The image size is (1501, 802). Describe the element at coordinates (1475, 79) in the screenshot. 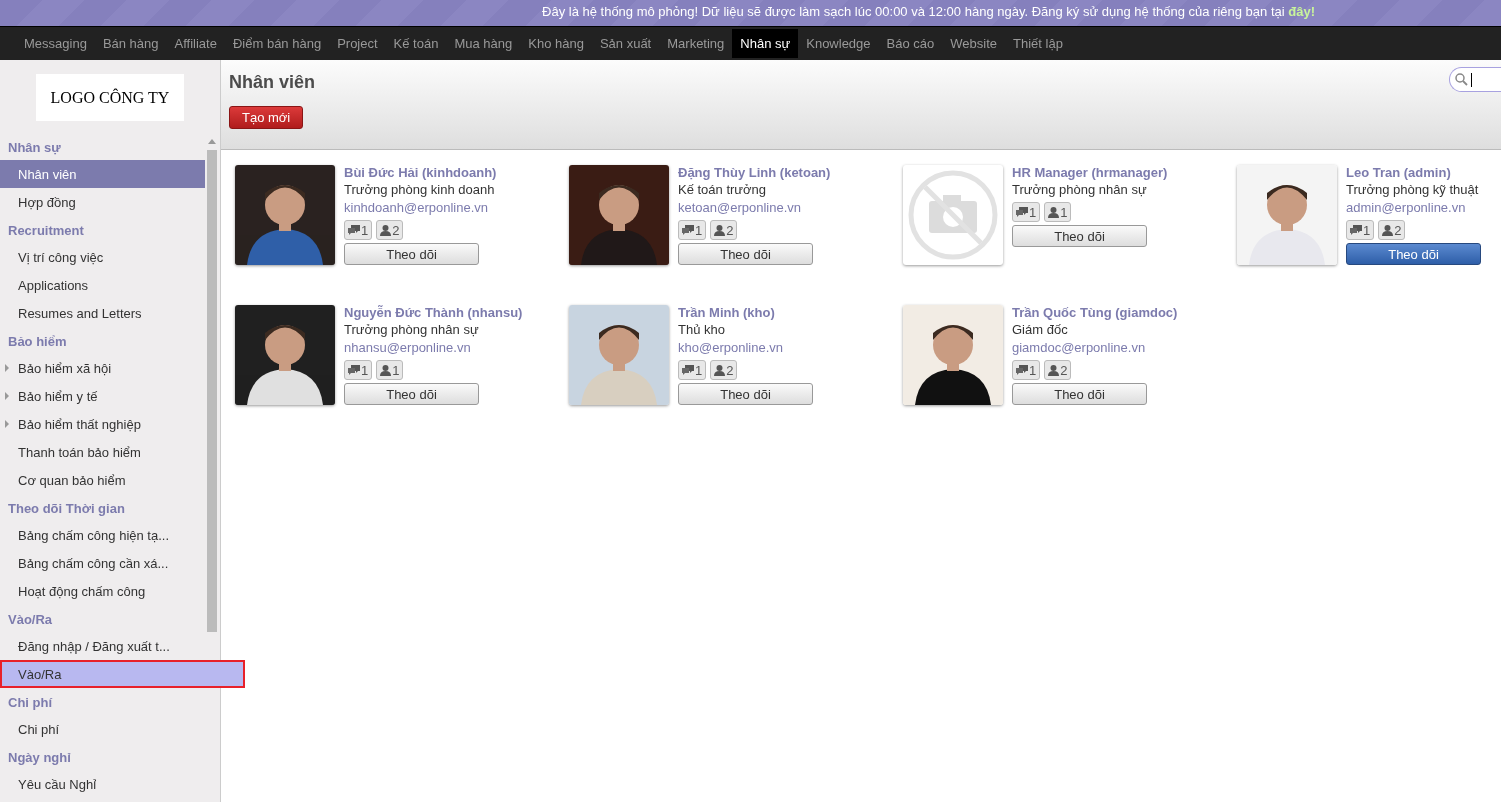

I see `search-field` at that location.